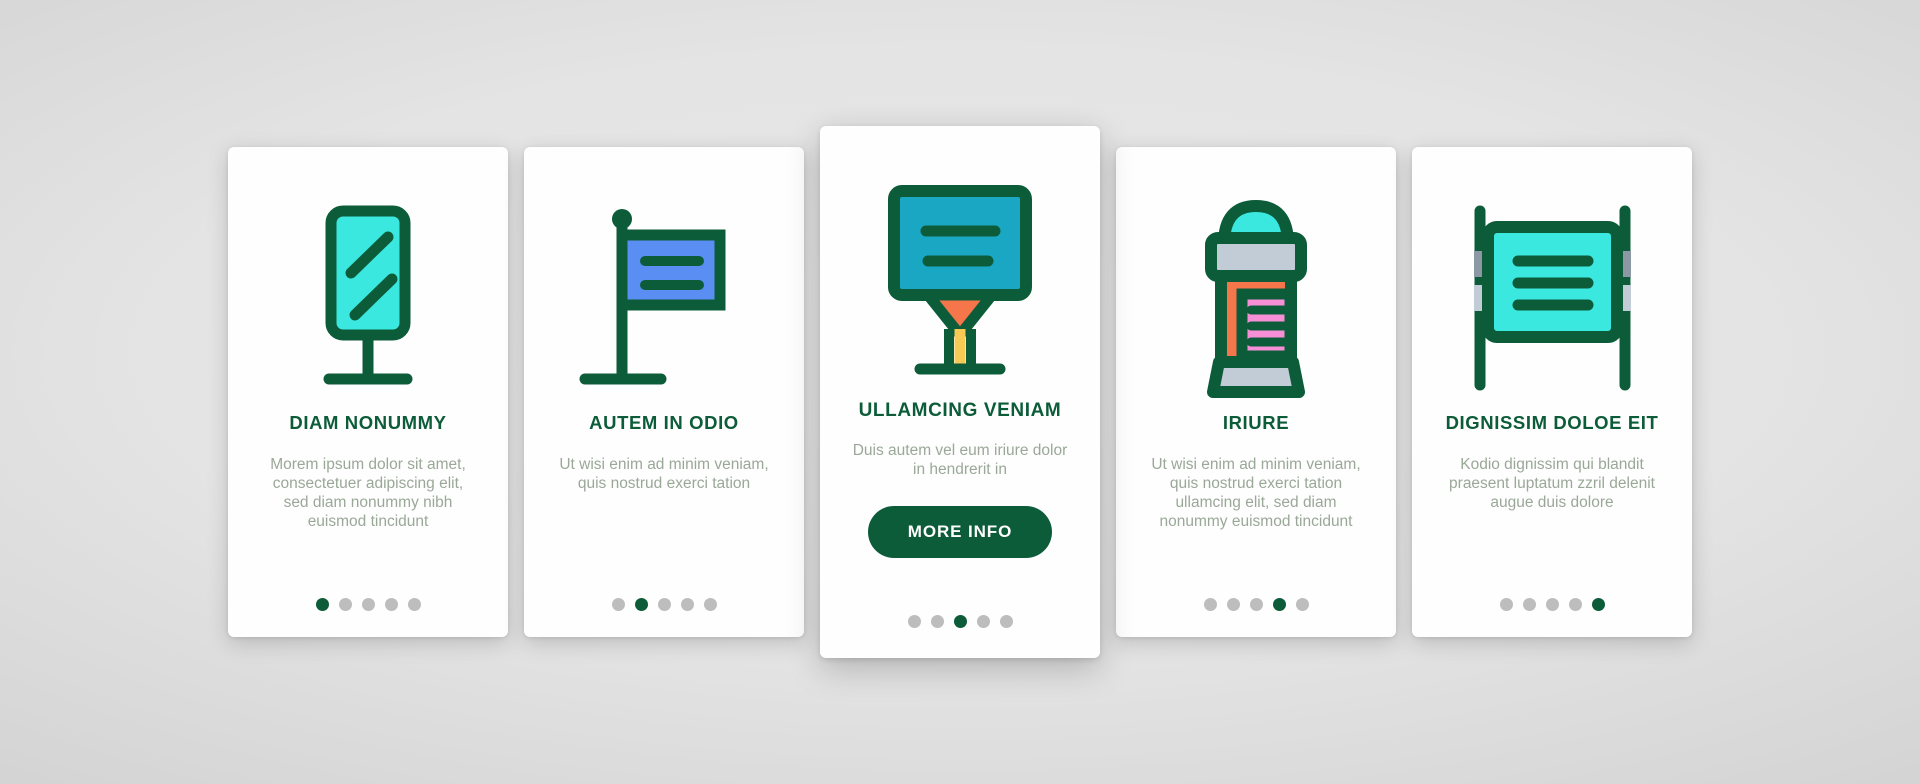  Describe the element at coordinates (1256, 298) in the screenshot. I see `advertising-column-icon` at that location.